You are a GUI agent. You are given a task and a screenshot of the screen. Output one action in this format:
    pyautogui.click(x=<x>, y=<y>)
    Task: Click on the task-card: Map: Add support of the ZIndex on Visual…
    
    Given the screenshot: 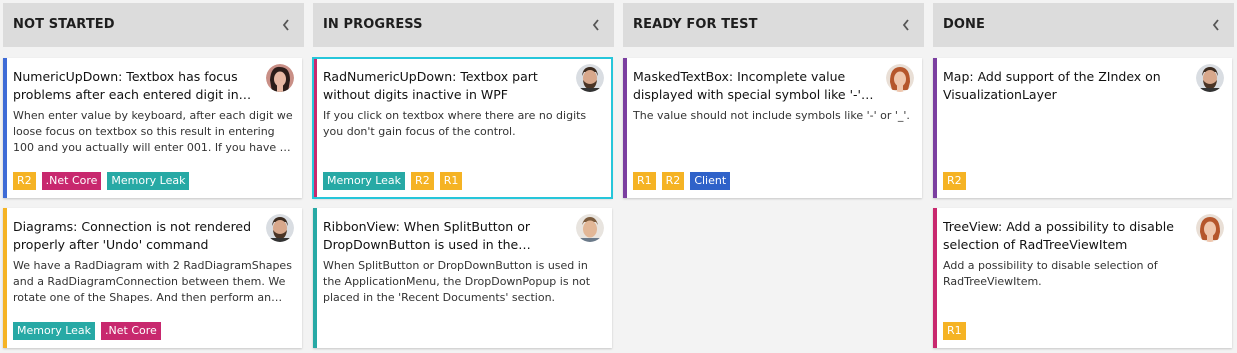 What is the action you would take?
    pyautogui.click(x=1082, y=128)
    